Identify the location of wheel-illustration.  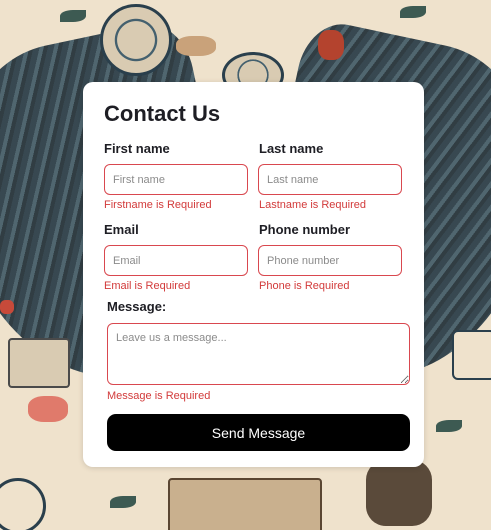
(23, 504).